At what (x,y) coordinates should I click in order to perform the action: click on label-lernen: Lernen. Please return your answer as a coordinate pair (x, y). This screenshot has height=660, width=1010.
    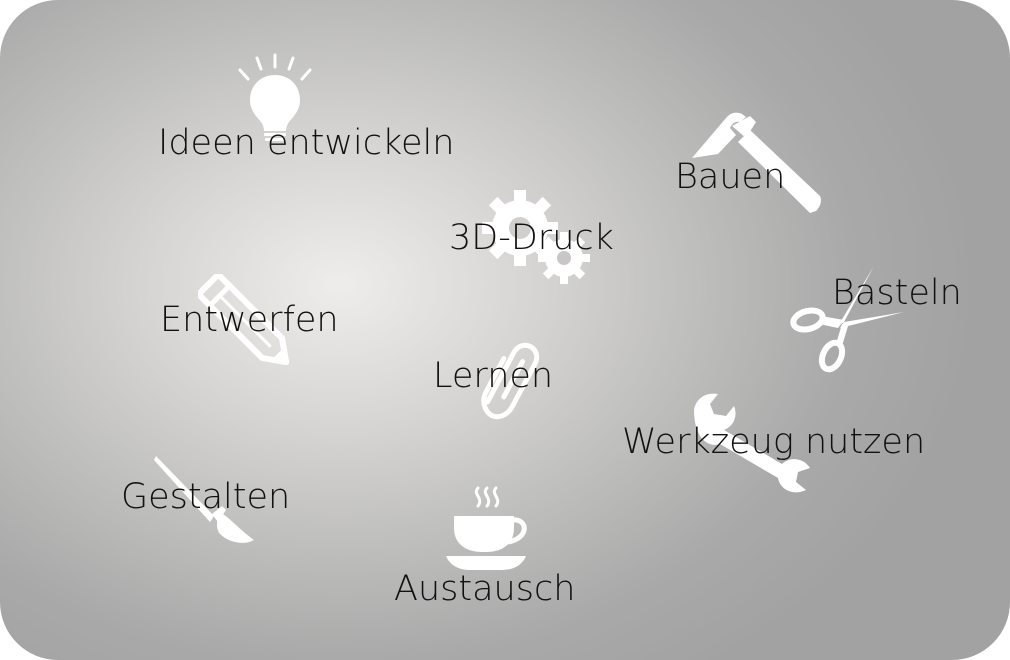
    Looking at the image, I should click on (493, 376).